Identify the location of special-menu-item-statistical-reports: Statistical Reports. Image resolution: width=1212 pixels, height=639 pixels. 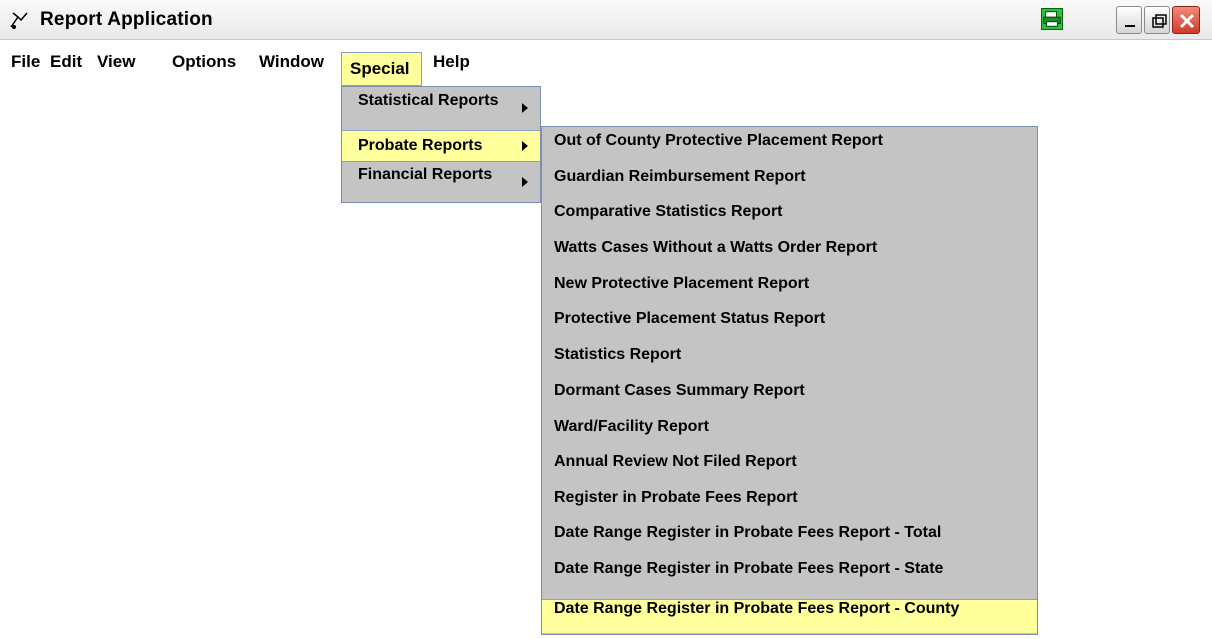
(441, 108).